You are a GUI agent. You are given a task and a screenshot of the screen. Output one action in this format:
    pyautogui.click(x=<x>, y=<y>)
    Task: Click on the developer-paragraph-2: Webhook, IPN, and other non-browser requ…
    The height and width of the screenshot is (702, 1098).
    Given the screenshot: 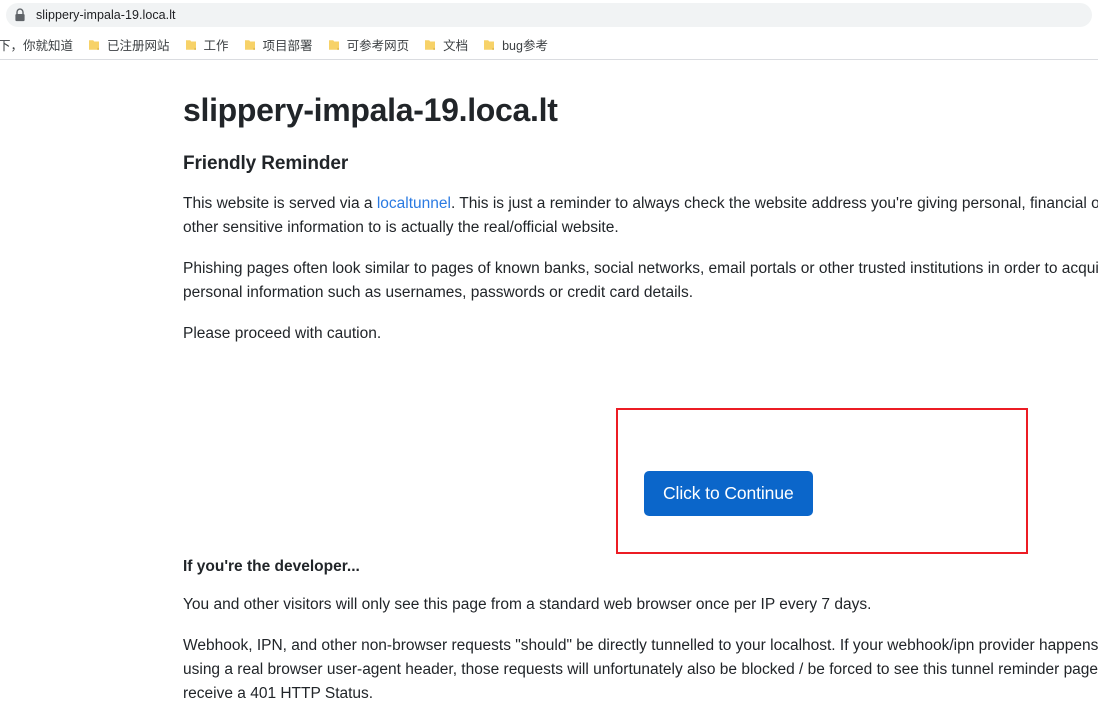 What is the action you would take?
    pyautogui.click(x=640, y=669)
    